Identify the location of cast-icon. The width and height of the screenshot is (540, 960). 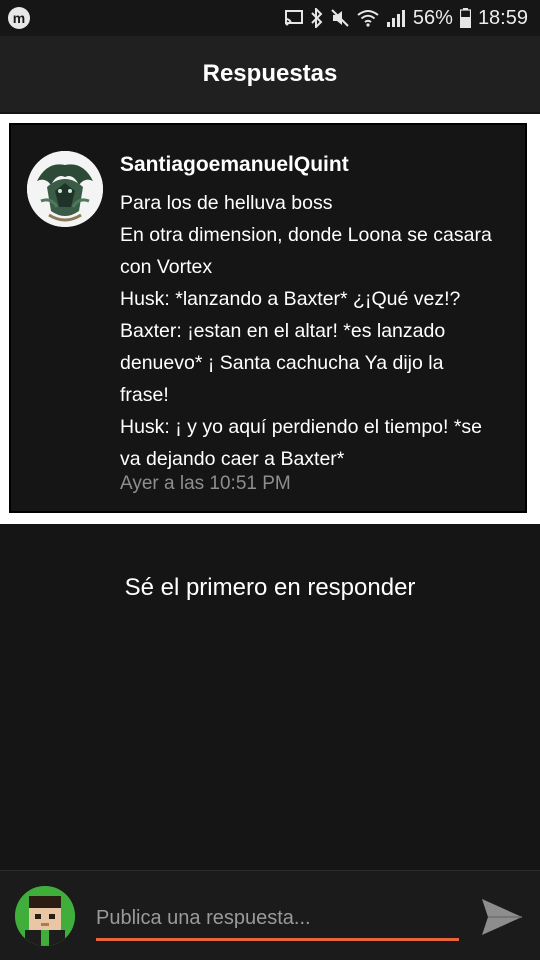
(294, 18).